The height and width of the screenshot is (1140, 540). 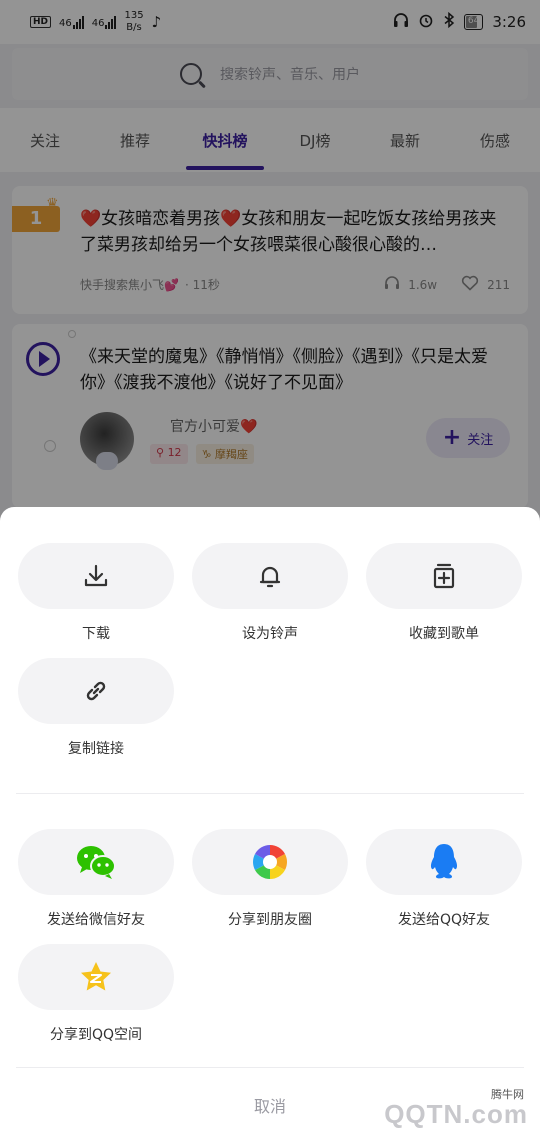 What do you see at coordinates (96, 920) in the screenshot?
I see `share-wechat-label: 发送给微信好友` at bounding box center [96, 920].